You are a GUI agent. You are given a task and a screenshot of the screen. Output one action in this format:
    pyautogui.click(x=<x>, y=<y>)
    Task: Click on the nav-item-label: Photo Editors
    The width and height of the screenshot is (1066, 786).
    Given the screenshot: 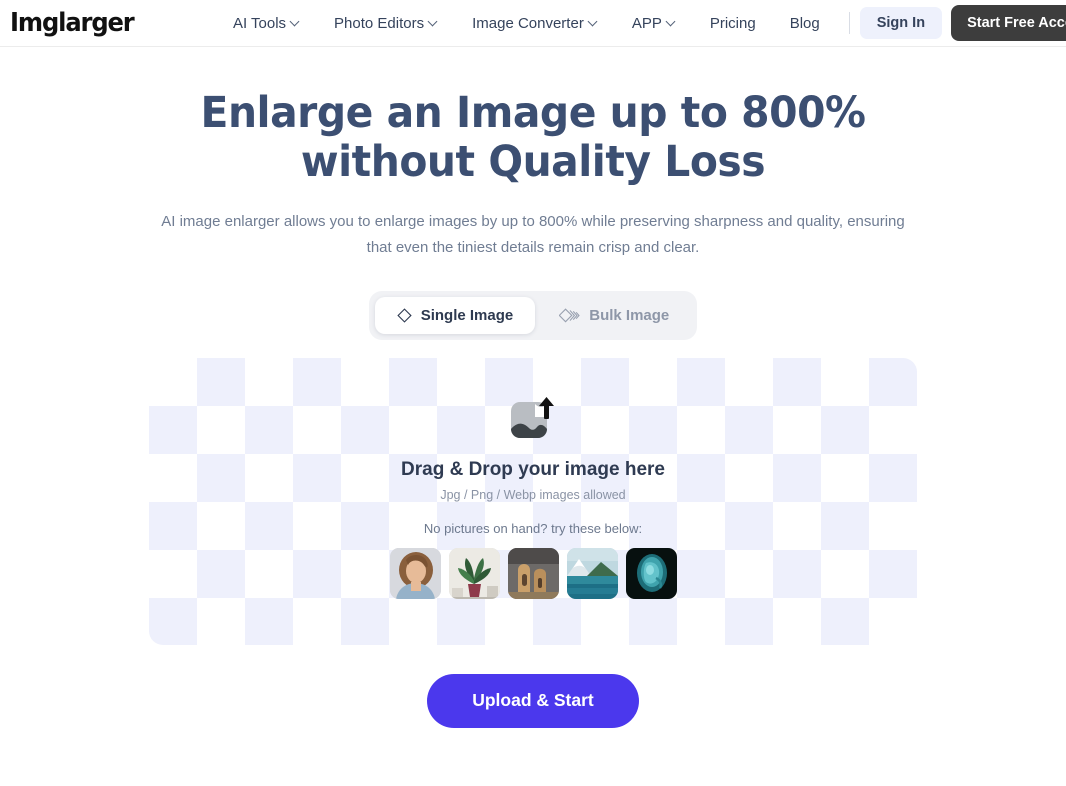 What is the action you would take?
    pyautogui.click(x=379, y=23)
    